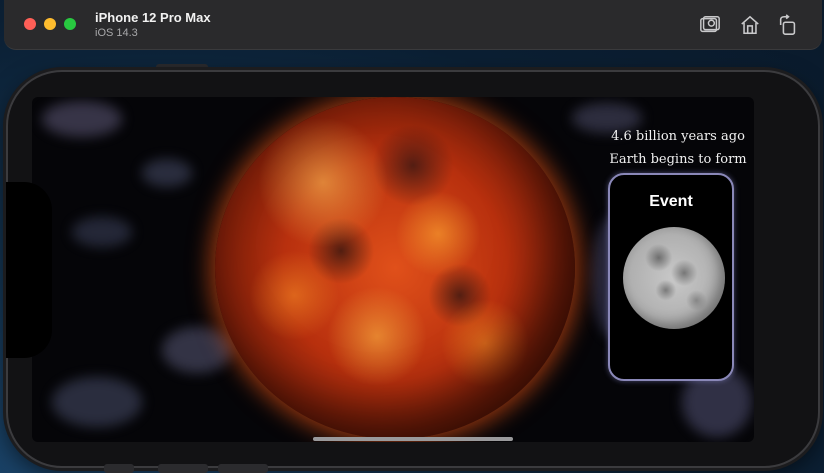 The width and height of the screenshot is (824, 473). What do you see at coordinates (674, 278) in the screenshot?
I see `moon-image` at bounding box center [674, 278].